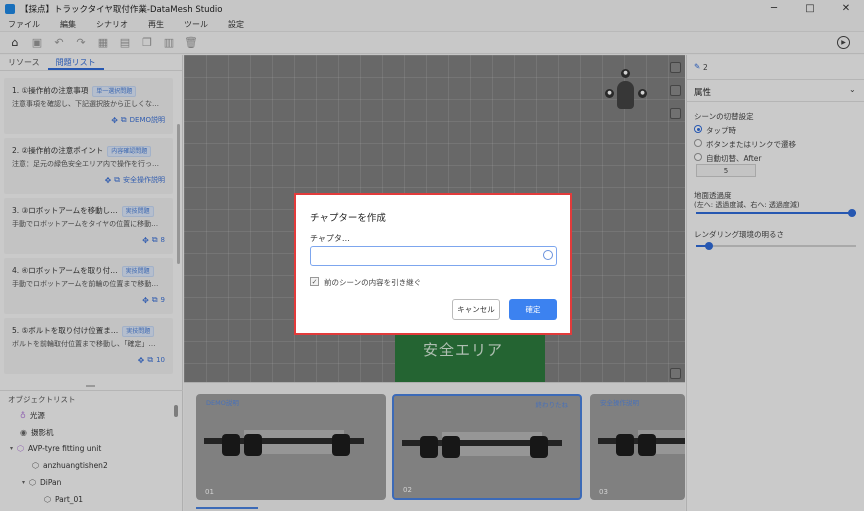  Describe the element at coordinates (533, 309) in the screenshot. I see `confirm-button: 確定` at that location.